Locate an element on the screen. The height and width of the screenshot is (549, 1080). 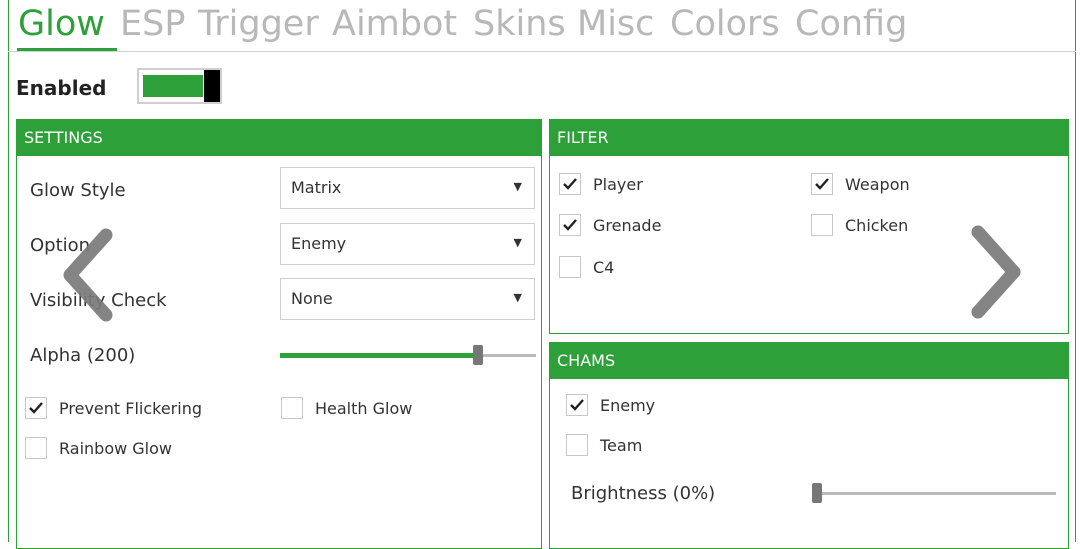
tab-skins: Skins is located at coordinates (519, 24).